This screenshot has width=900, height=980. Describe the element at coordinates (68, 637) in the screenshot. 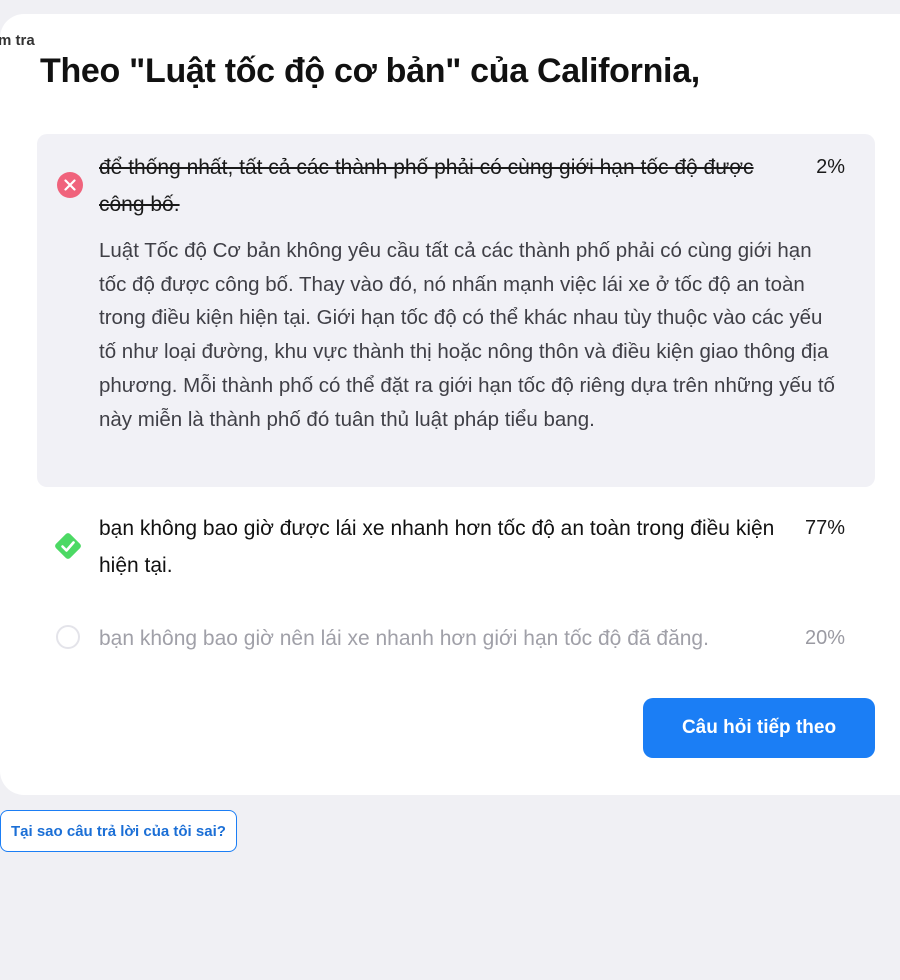

I see `radio-circle-icon` at that location.